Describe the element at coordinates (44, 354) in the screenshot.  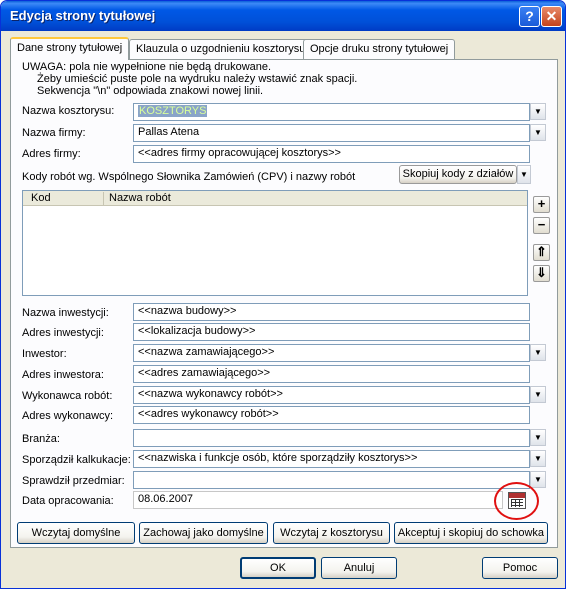
I see `inwestor-label: Inwestor:` at that location.